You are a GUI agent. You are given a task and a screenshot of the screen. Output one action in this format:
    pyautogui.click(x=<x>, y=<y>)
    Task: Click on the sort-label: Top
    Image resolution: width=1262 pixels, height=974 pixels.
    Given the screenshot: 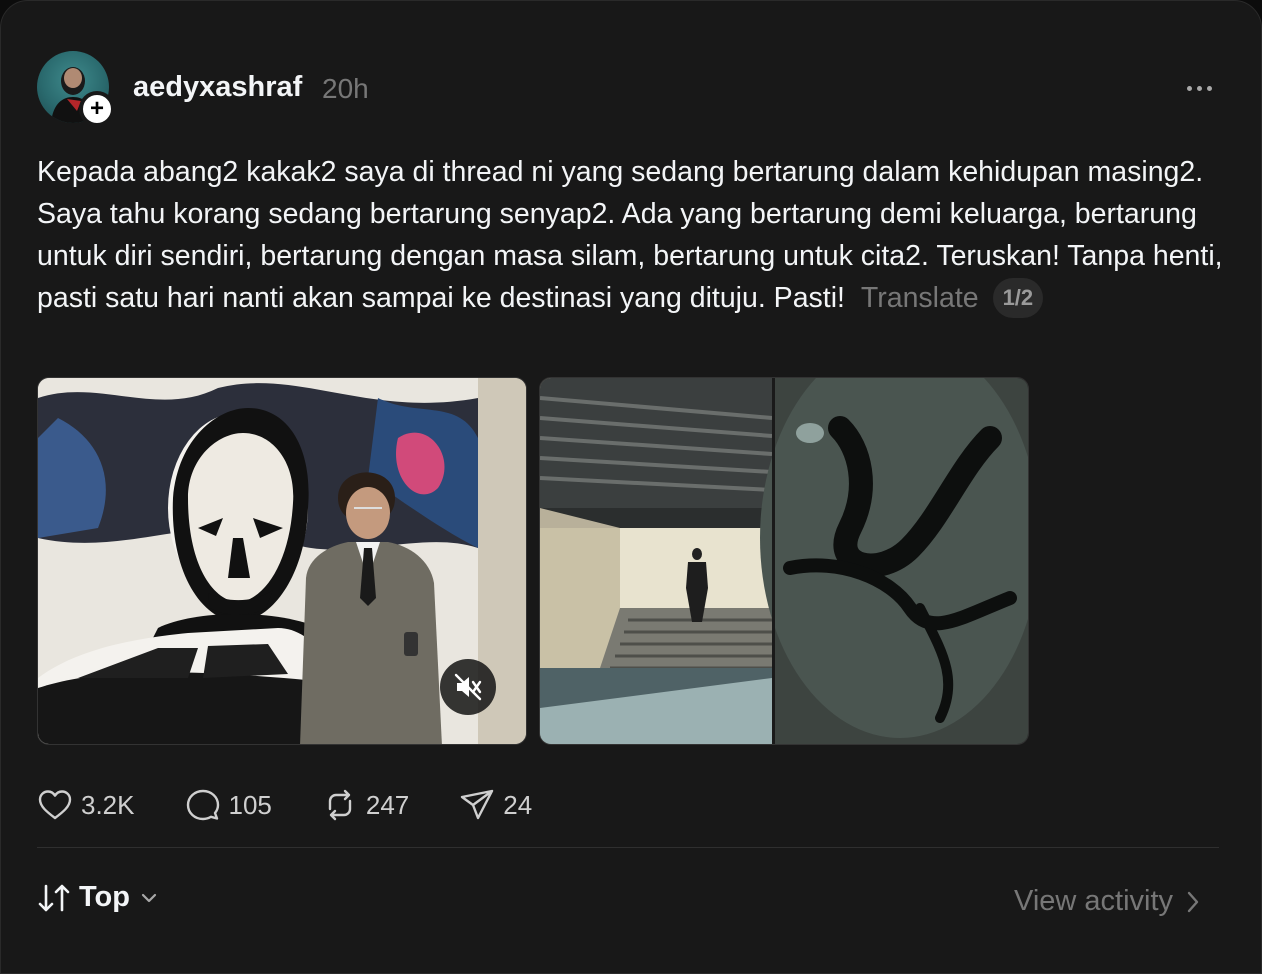 What is the action you would take?
    pyautogui.click(x=104, y=897)
    